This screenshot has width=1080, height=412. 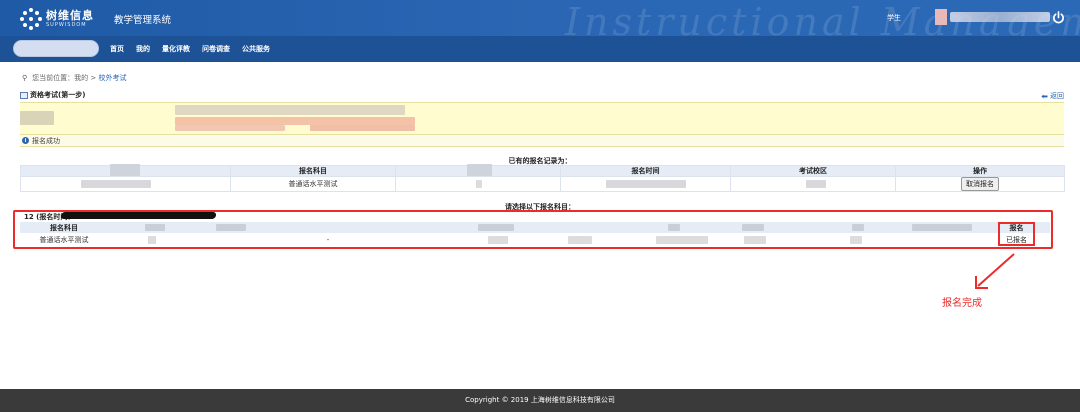 What do you see at coordinates (143, 20) in the screenshot?
I see `system-title: 教学管理系统` at bounding box center [143, 20].